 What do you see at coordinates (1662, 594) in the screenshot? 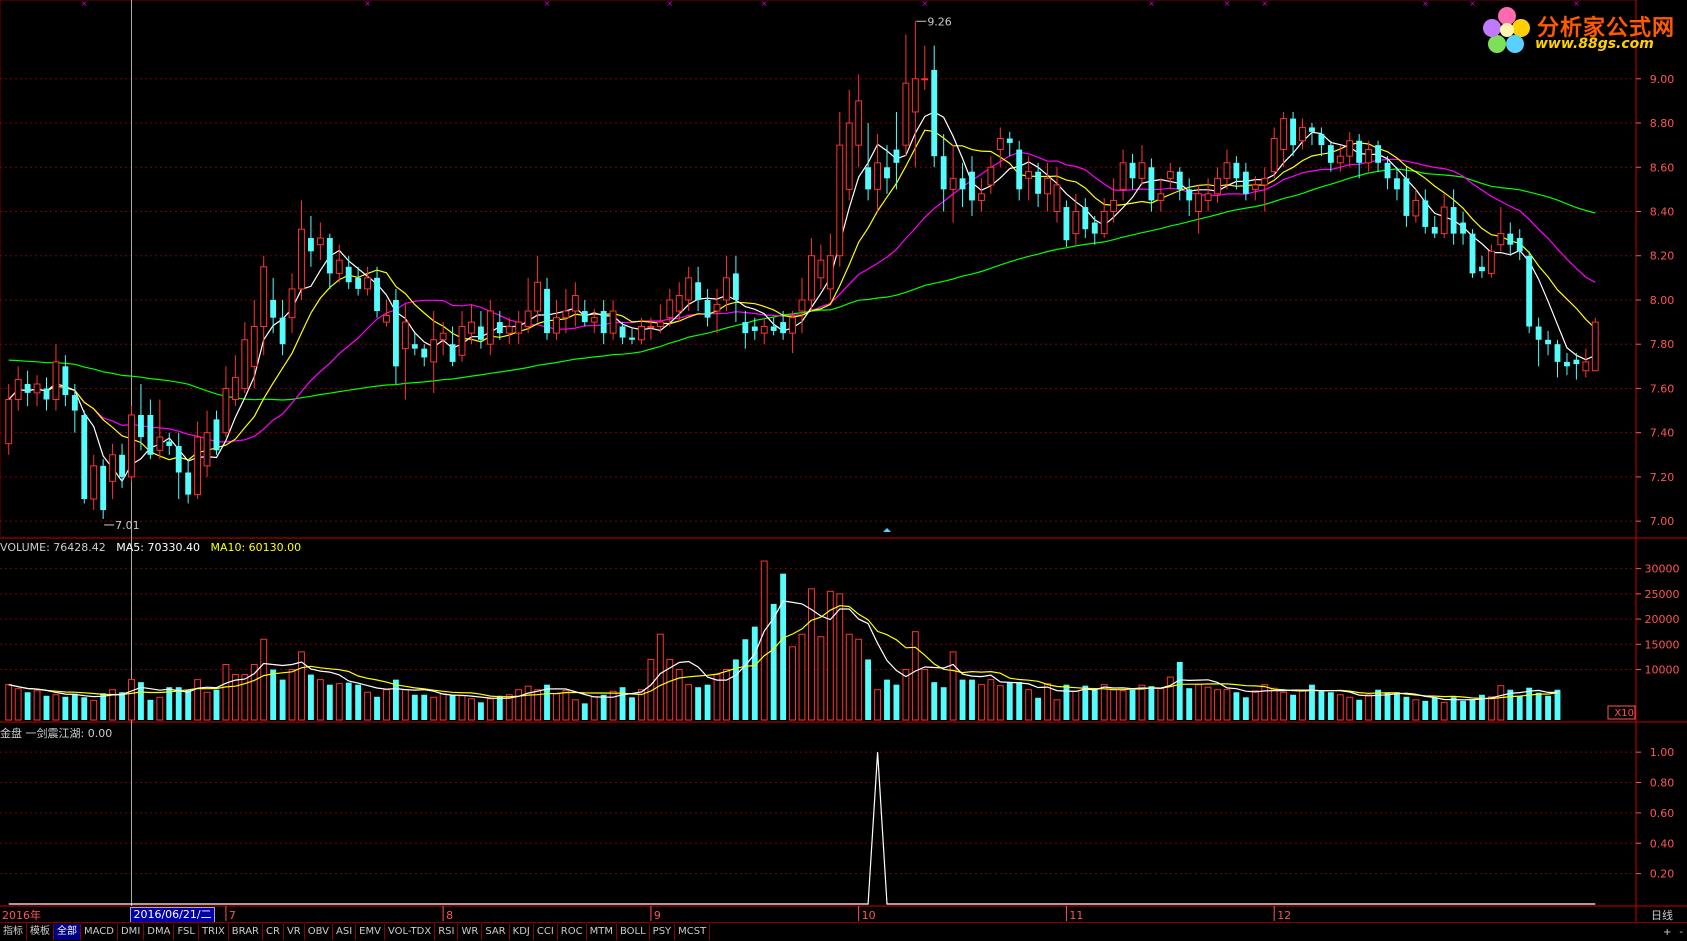
I see `volume-tick-label: 25000` at bounding box center [1662, 594].